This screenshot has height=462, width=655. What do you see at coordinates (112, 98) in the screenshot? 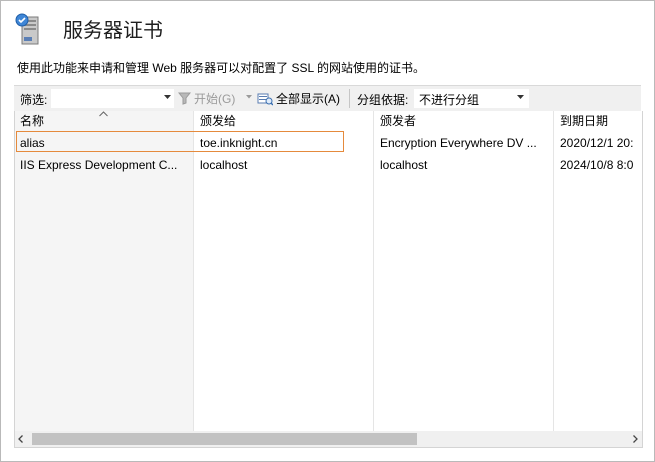
I see `filter-input` at bounding box center [112, 98].